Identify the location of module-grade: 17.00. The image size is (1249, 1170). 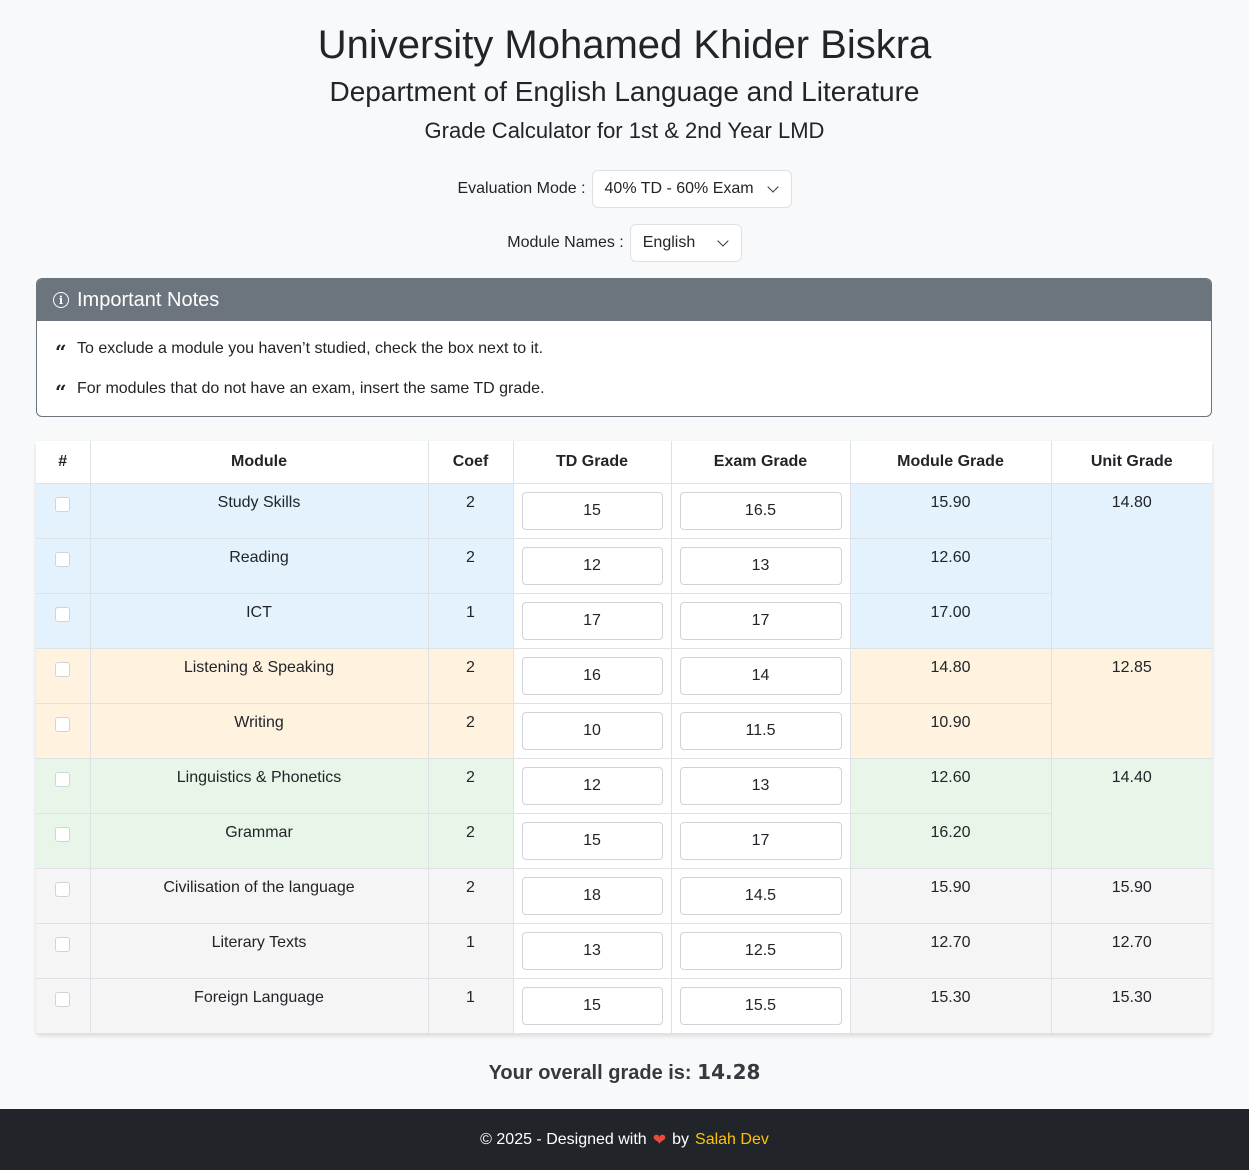
(950, 620).